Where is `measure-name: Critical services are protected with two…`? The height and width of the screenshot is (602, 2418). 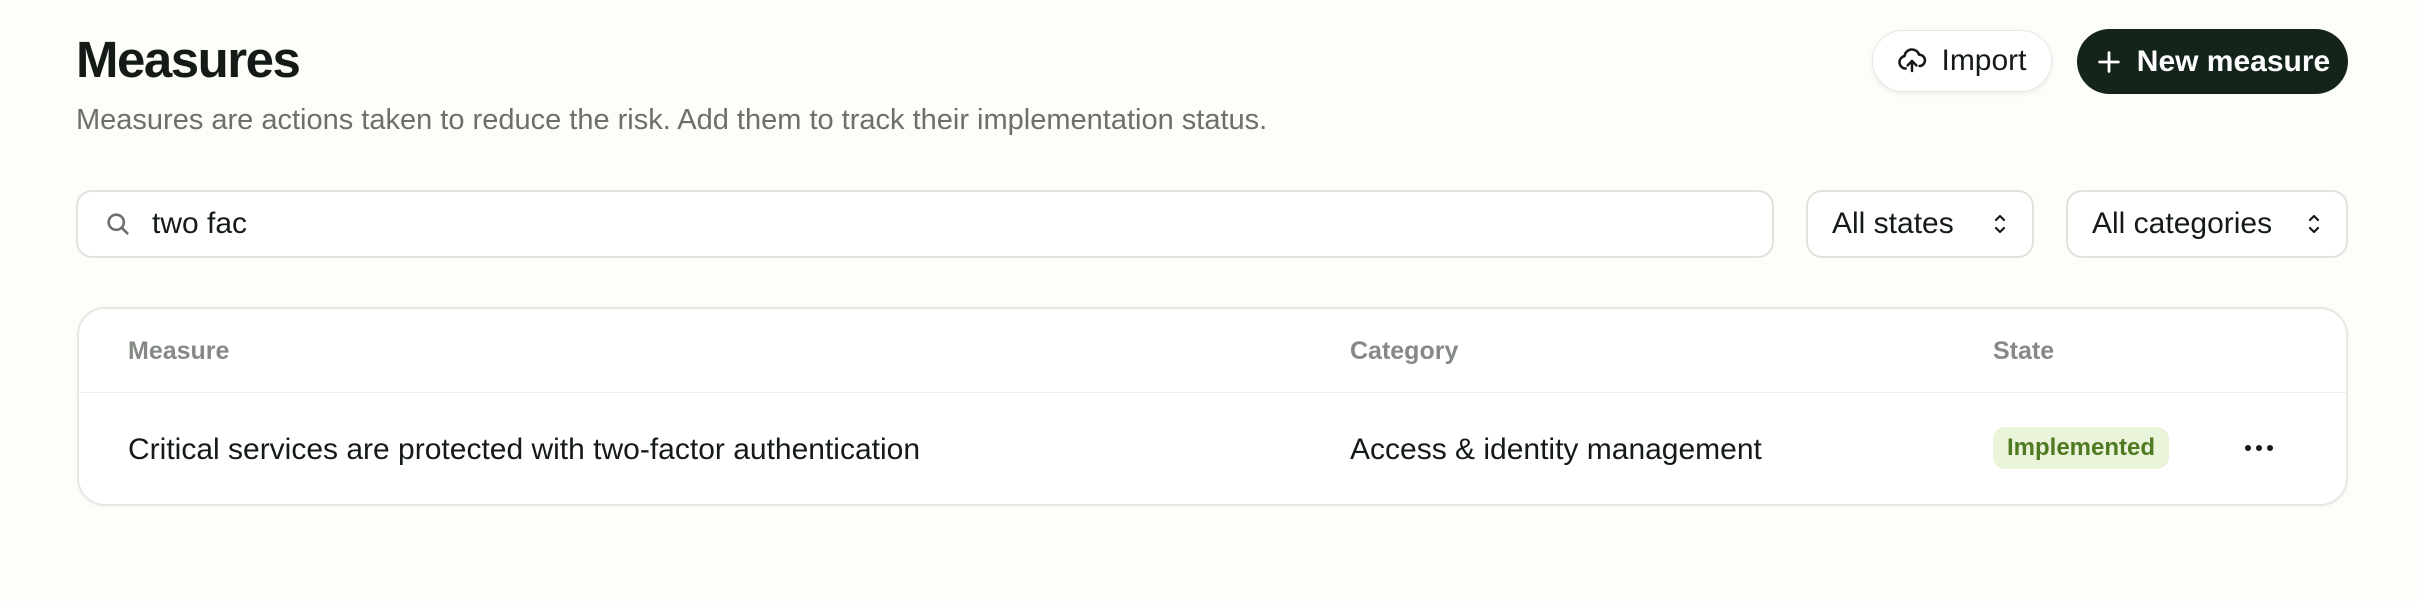 measure-name: Critical services are protected with two… is located at coordinates (524, 449).